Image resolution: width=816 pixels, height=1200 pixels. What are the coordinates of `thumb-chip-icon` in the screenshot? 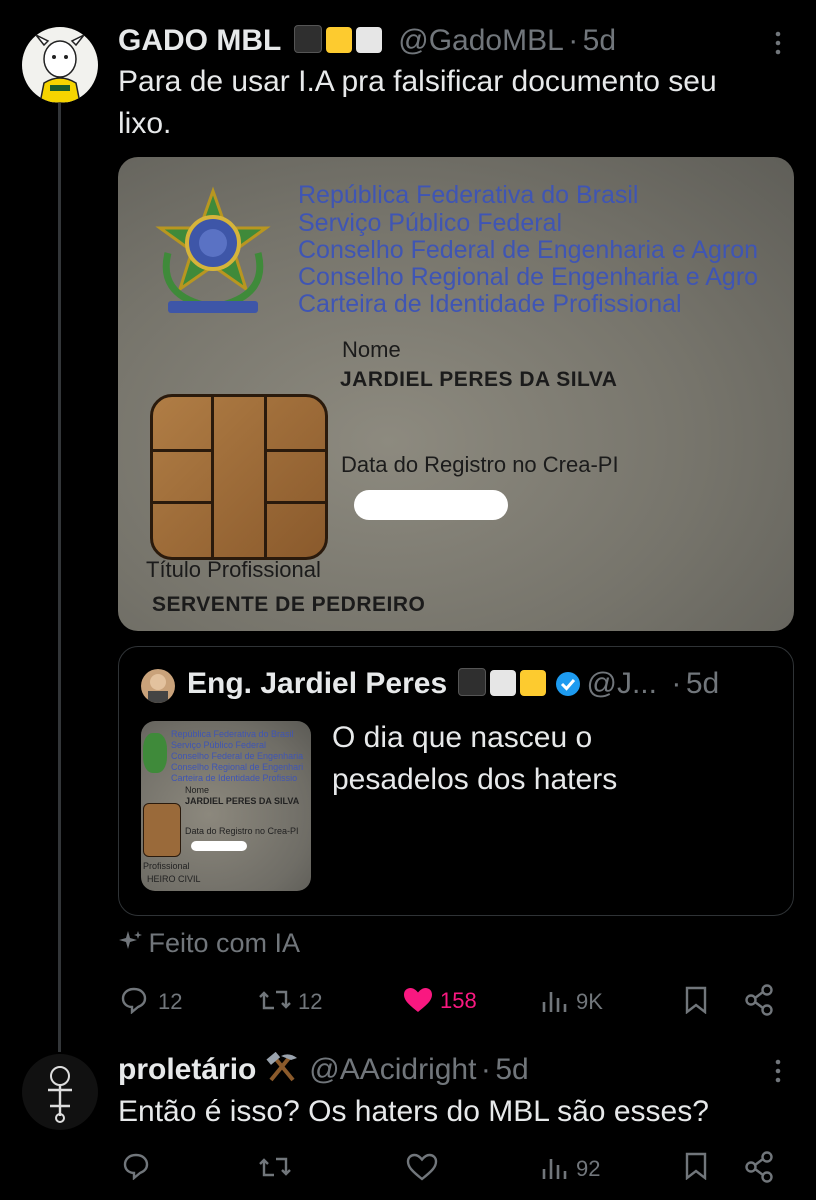 It's located at (162, 830).